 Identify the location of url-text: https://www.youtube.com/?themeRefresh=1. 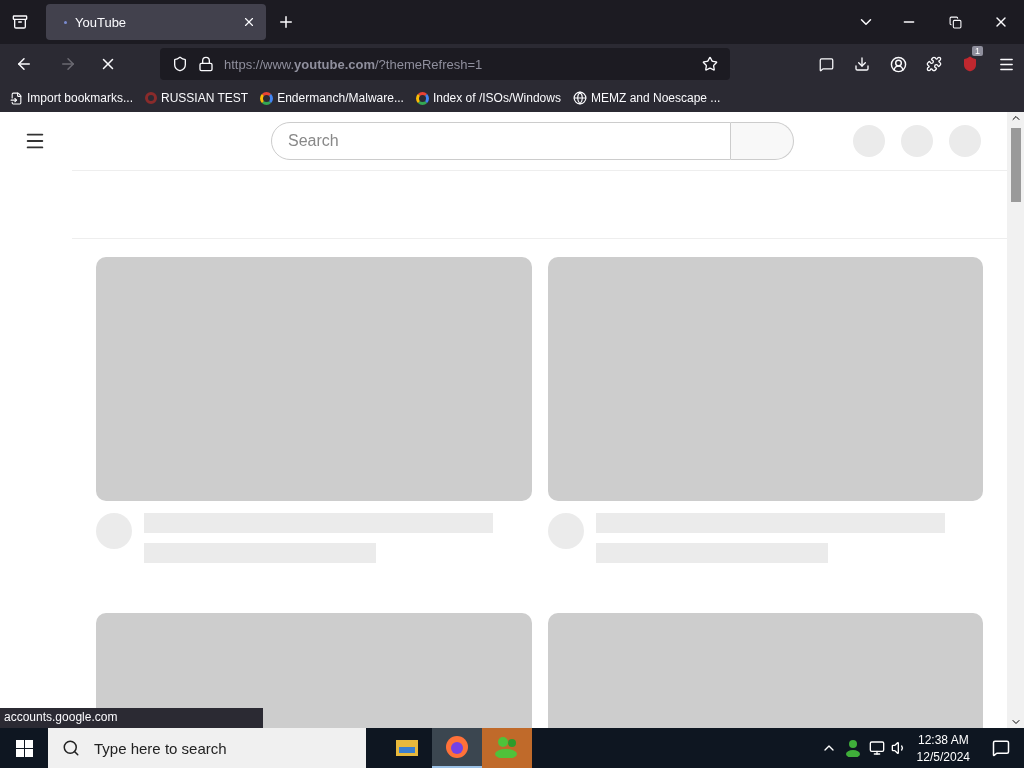
(354, 64).